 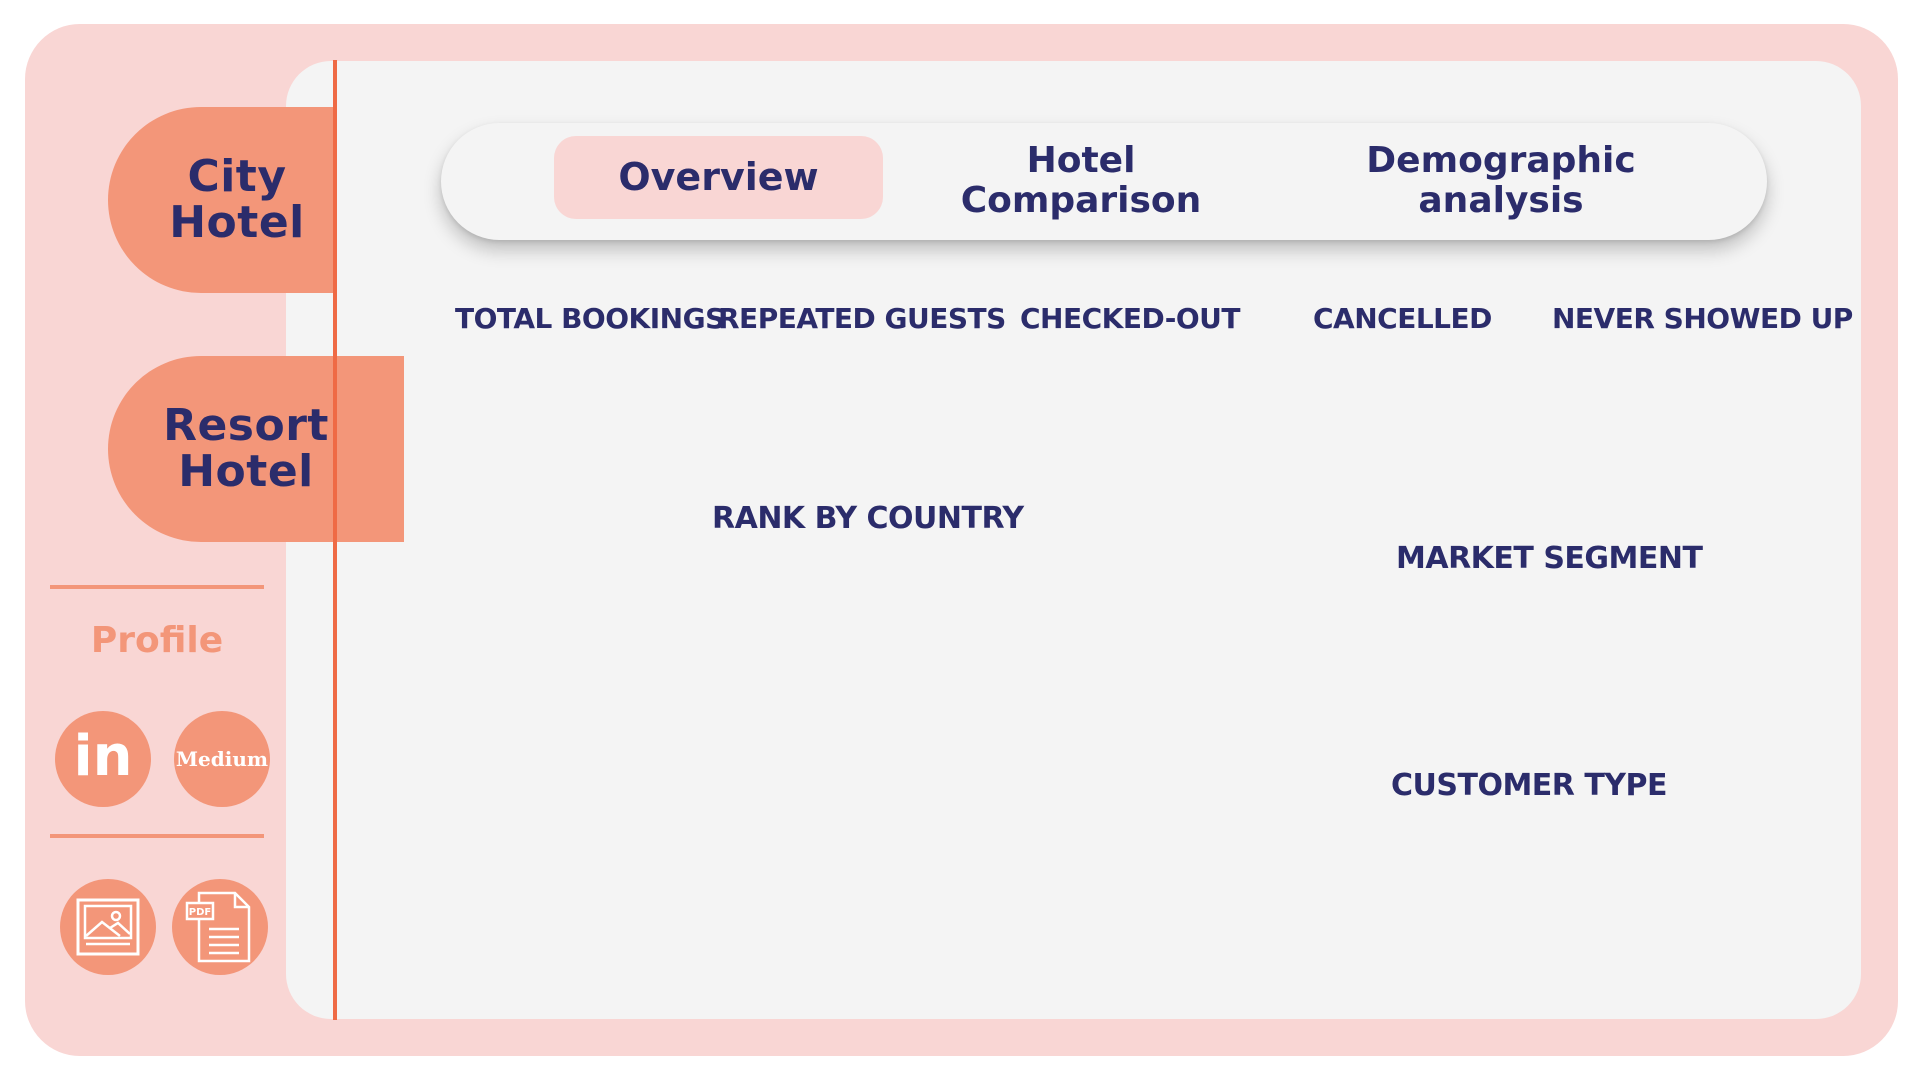 I want to click on kpi-cancelled-title: CANCELLED, so click(x=1402, y=318).